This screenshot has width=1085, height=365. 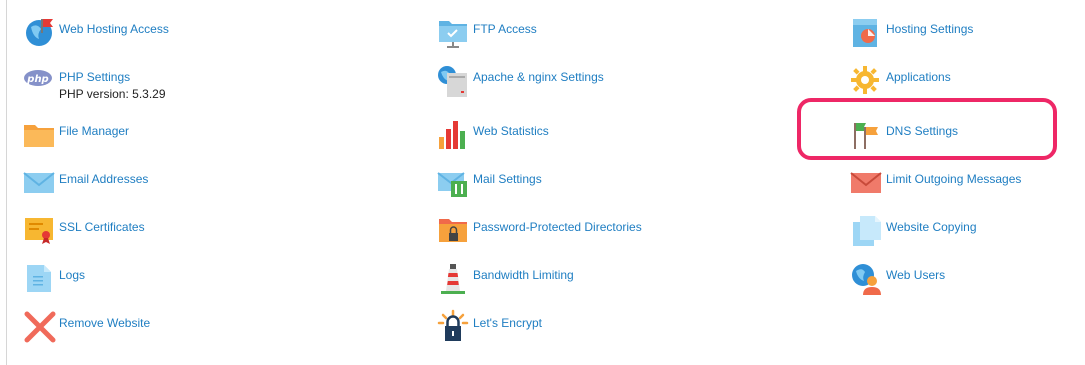 What do you see at coordinates (112, 94) in the screenshot?
I see `php-version-text: PHP version: 5.3.29` at bounding box center [112, 94].